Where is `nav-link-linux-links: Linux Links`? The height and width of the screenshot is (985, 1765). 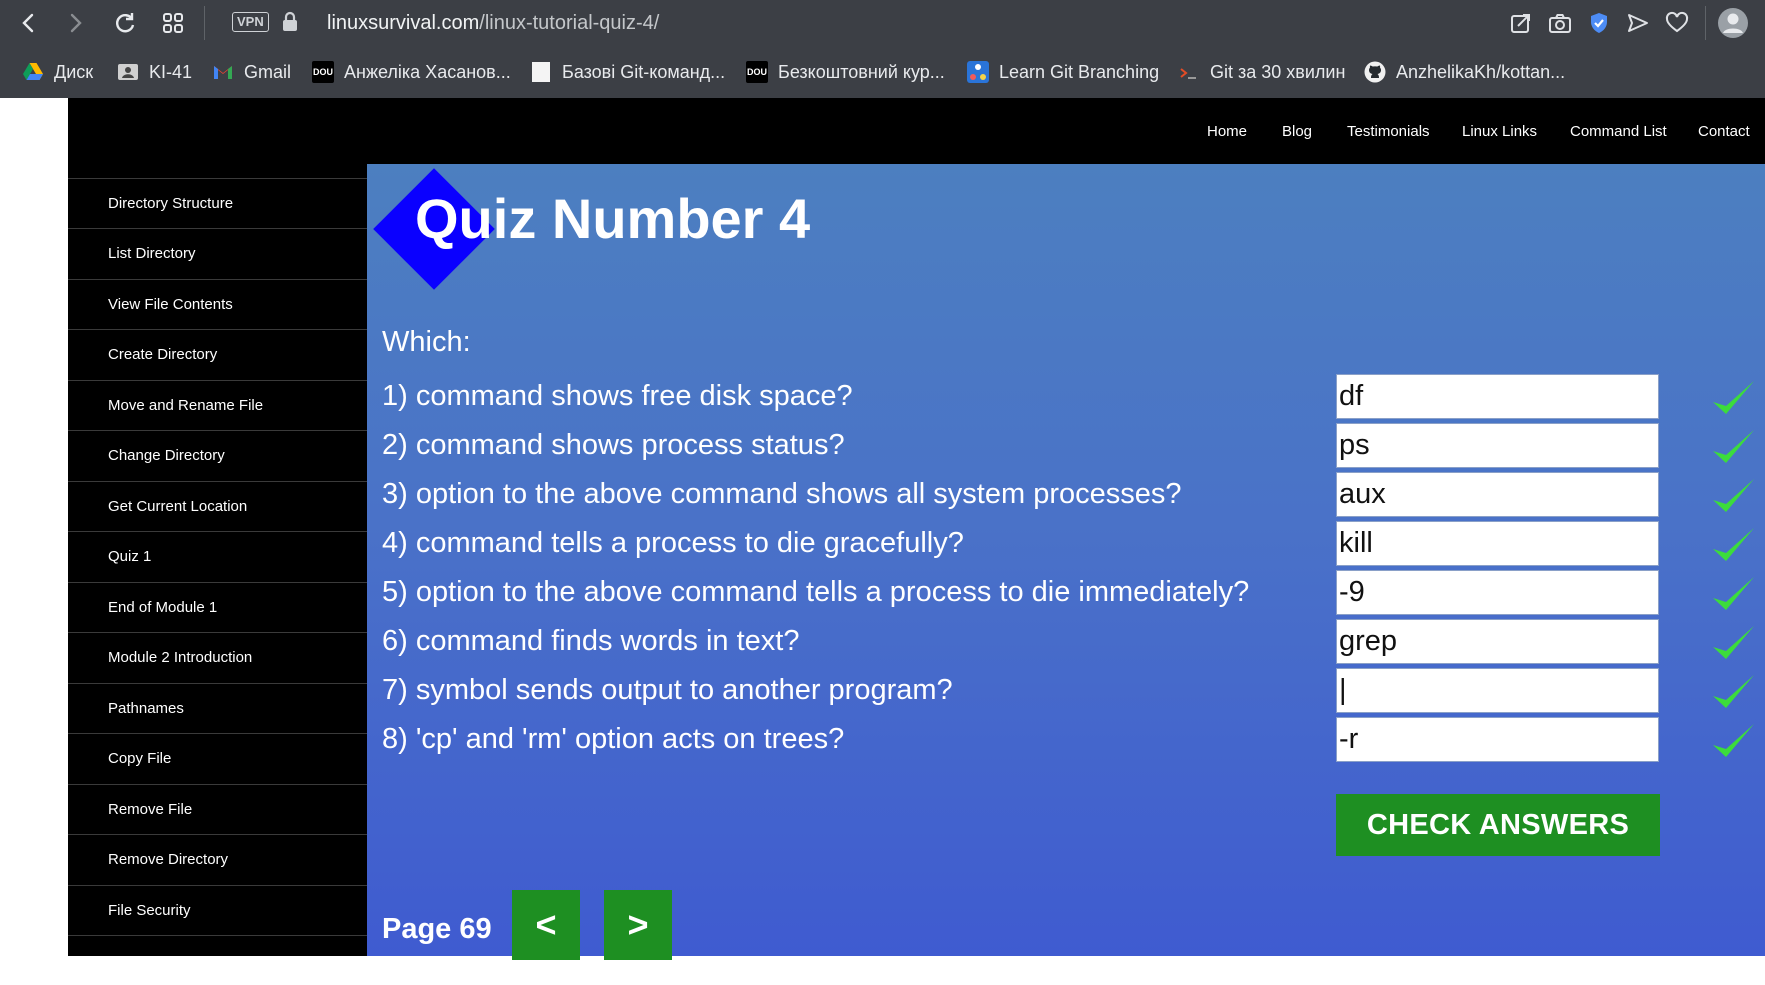 nav-link-linux-links: Linux Links is located at coordinates (1499, 132).